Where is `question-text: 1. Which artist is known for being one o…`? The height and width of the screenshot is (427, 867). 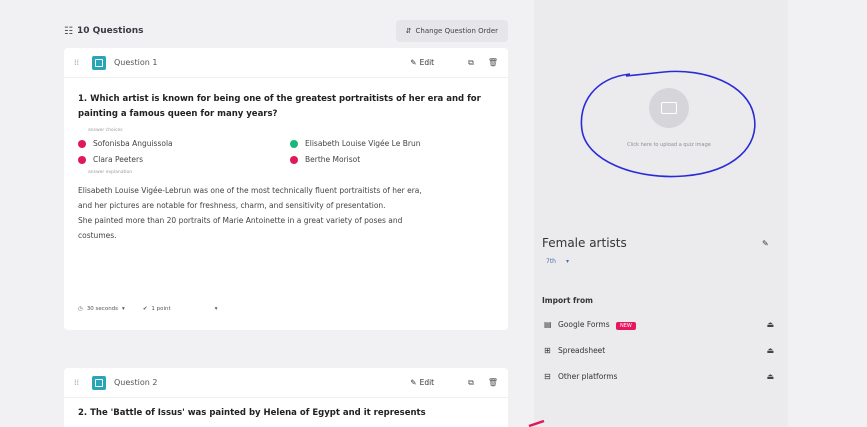 question-text: 1. Which artist is known for being one o… is located at coordinates (279, 106).